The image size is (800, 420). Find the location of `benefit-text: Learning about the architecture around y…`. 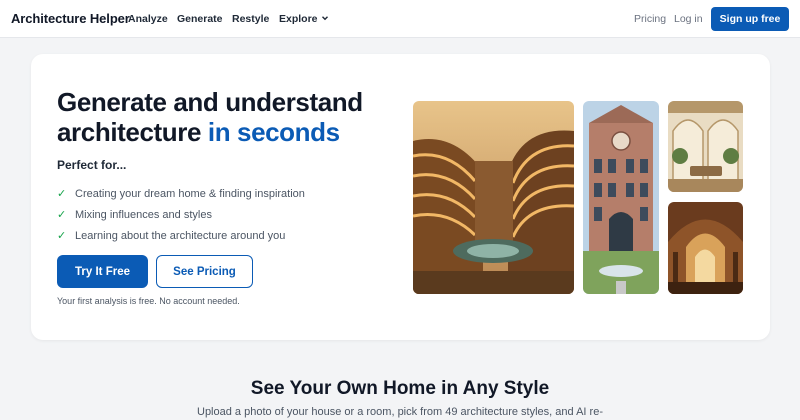

benefit-text: Learning about the architecture around y… is located at coordinates (180, 235).